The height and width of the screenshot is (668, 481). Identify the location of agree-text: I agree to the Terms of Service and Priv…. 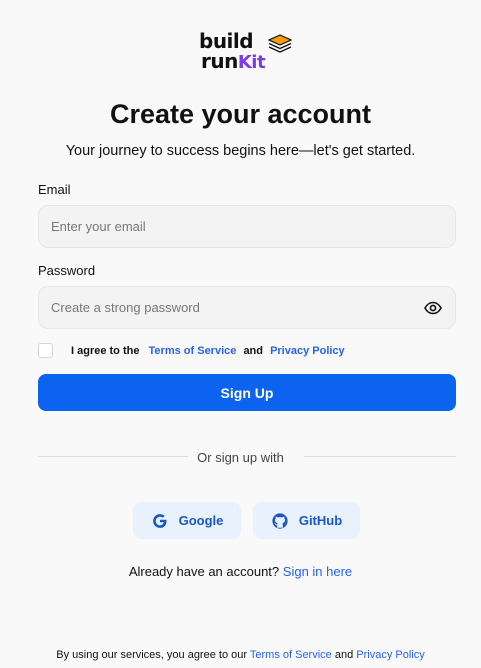
(208, 351).